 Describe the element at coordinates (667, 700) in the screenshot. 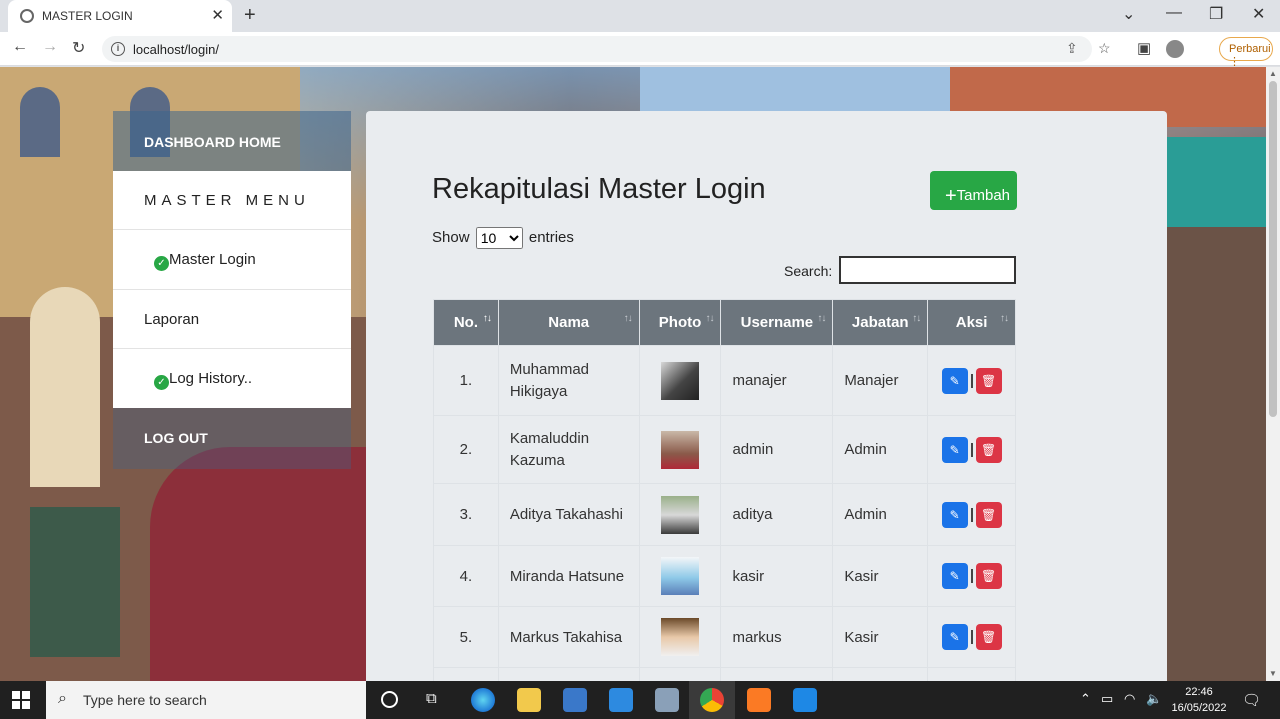

I see `photos-app-icon` at that location.